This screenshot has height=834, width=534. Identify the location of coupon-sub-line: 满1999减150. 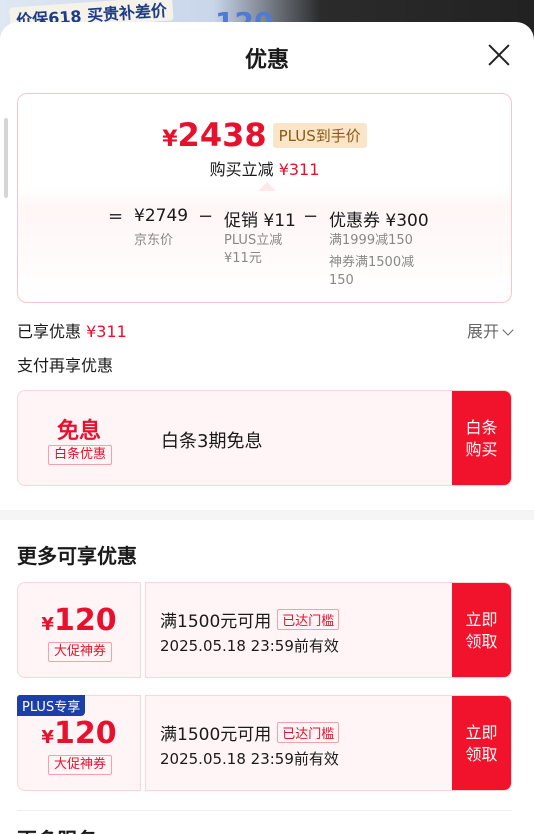
(371, 240).